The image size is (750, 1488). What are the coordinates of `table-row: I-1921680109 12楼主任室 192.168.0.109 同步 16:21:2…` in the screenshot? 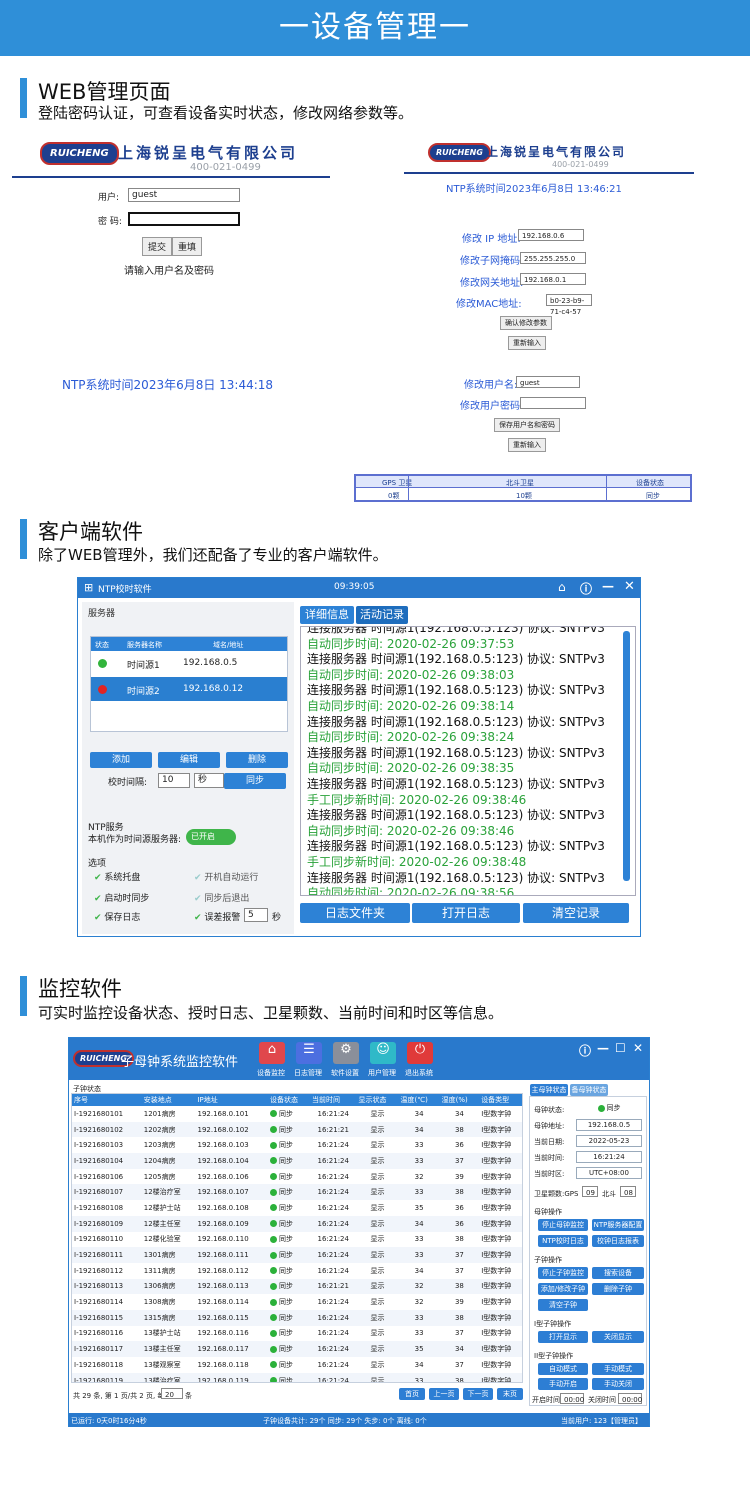 It's located at (297, 1223).